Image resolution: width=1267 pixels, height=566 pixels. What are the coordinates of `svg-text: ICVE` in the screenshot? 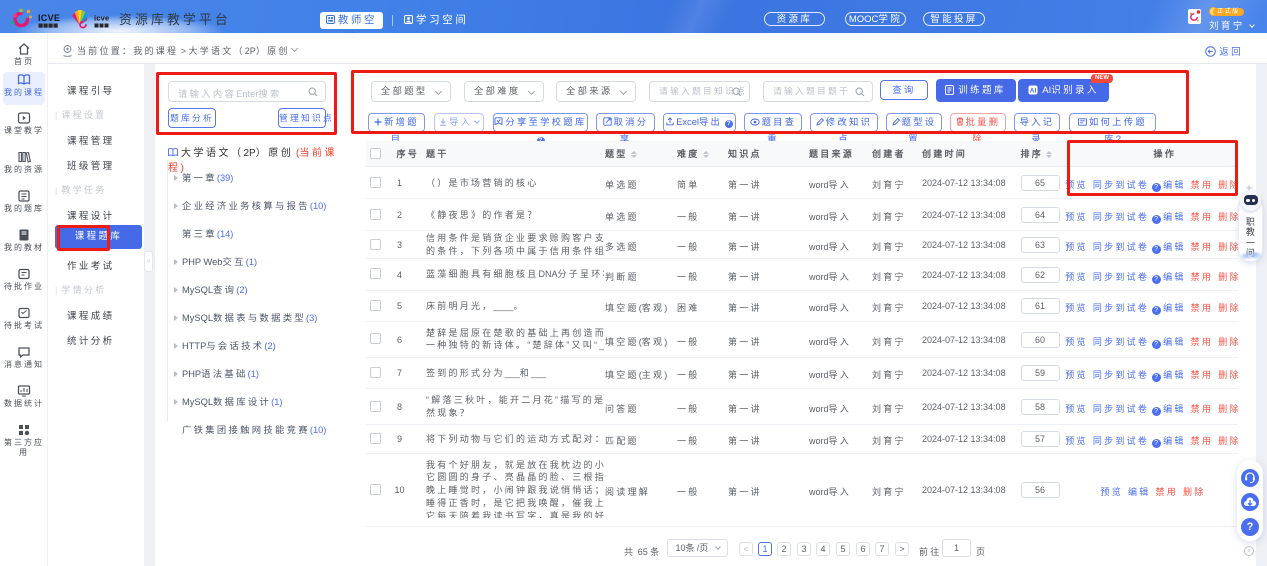 It's located at (49, 18).